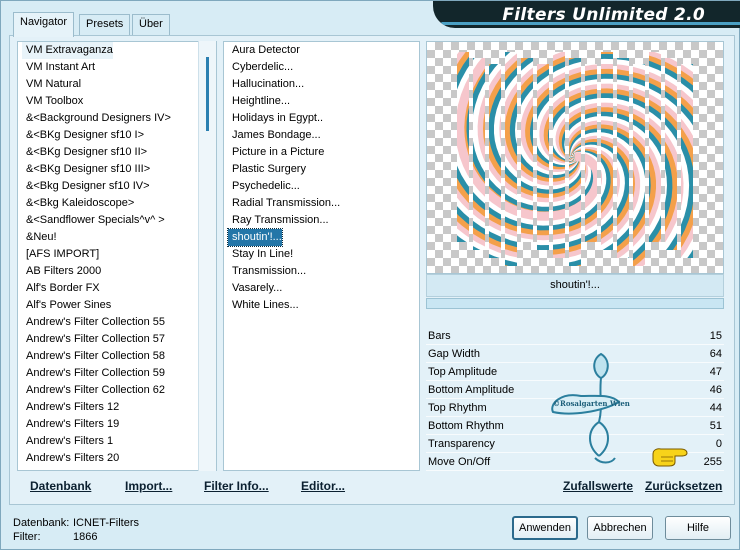 The image size is (740, 550). What do you see at coordinates (60, 486) in the screenshot?
I see `datenbank-button: Datenbank` at bounding box center [60, 486].